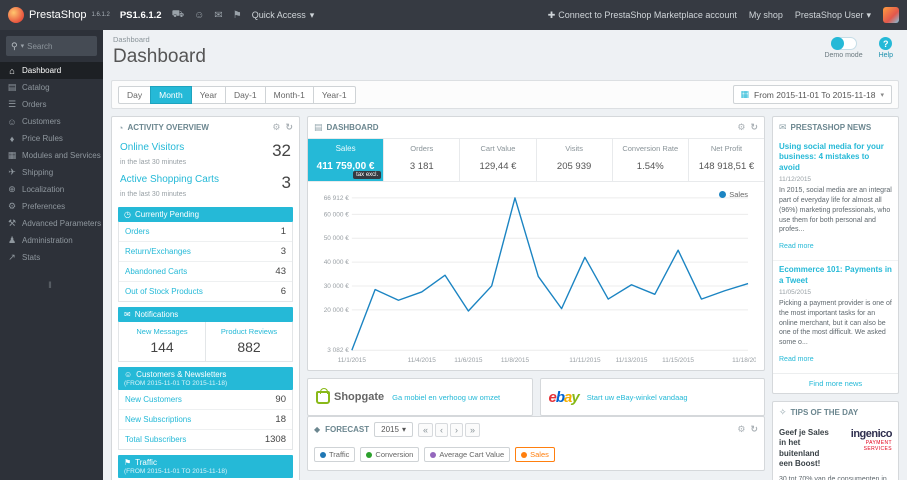 The height and width of the screenshot is (480, 907). What do you see at coordinates (205, 180) in the screenshot?
I see `active-carts-metric: Active Shopping Carts 3` at bounding box center [205, 180].